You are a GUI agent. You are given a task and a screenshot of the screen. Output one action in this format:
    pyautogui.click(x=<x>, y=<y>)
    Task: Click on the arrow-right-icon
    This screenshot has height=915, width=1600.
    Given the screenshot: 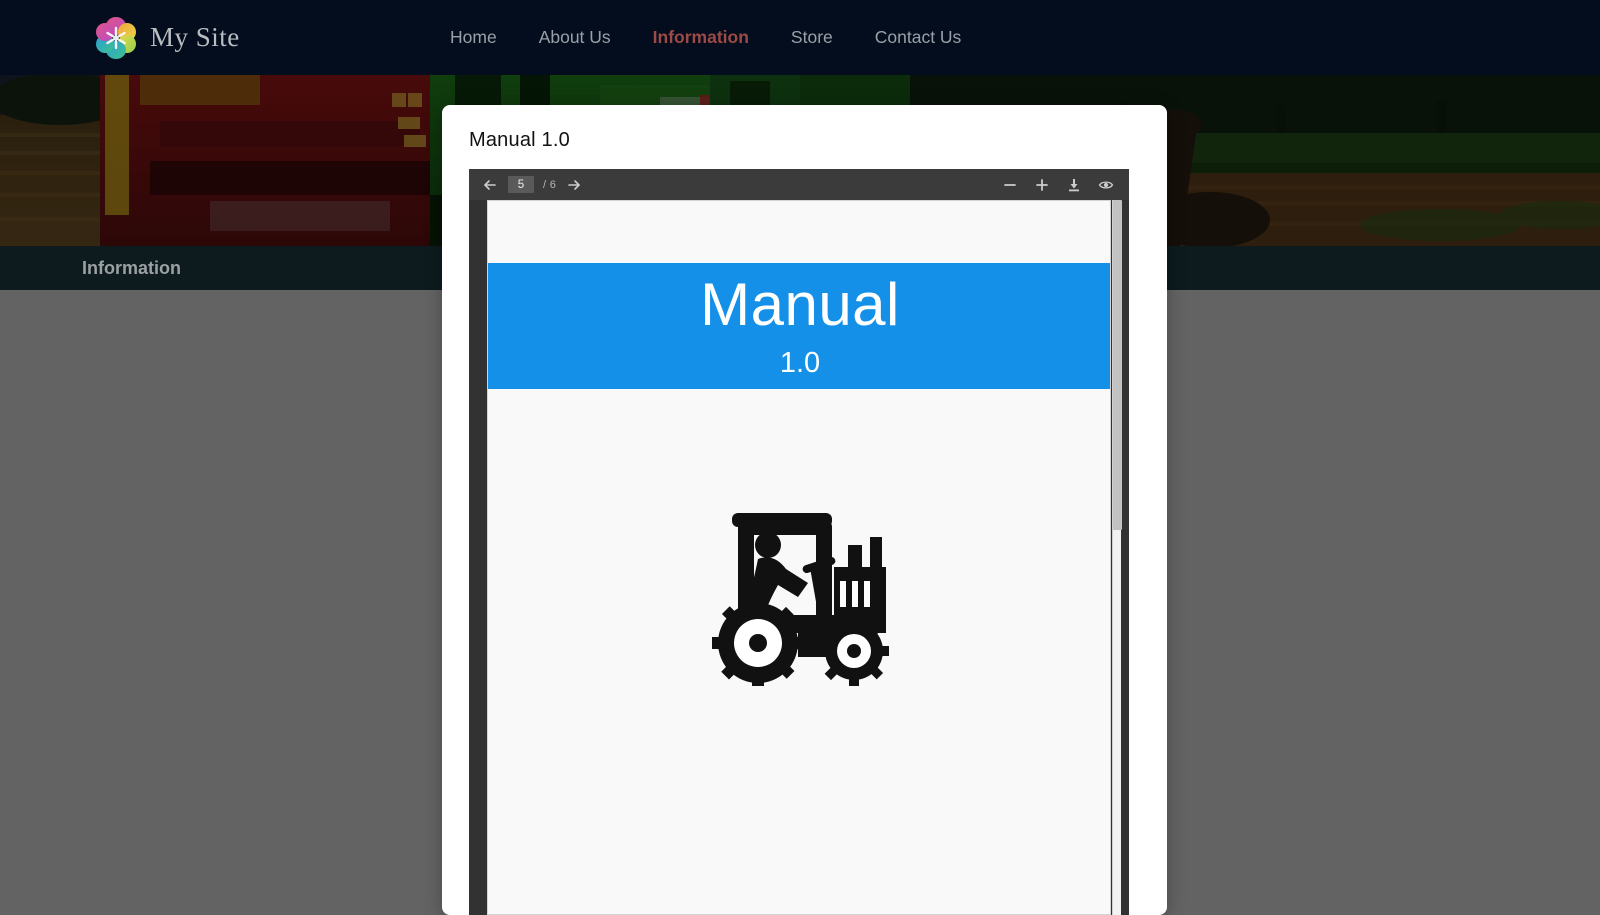 What is the action you would take?
    pyautogui.click(x=574, y=185)
    